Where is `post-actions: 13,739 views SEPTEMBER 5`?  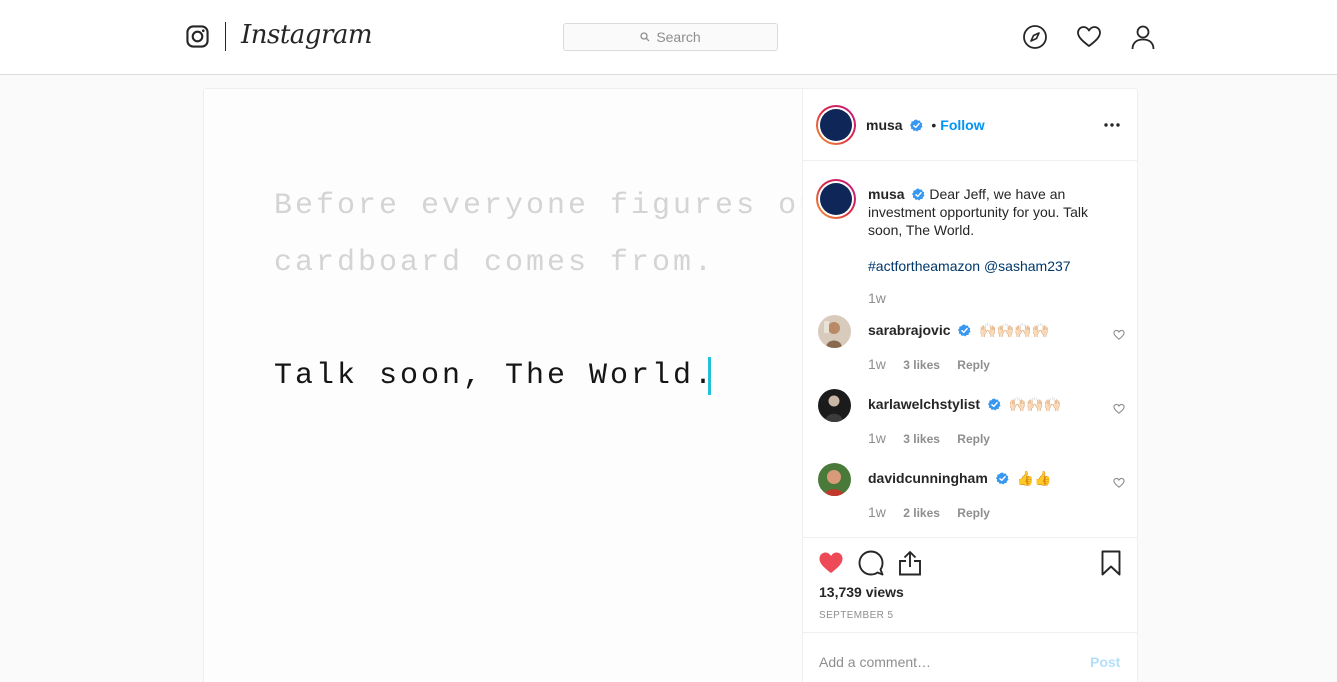
post-actions: 13,739 views SEPTEMBER 5 is located at coordinates (970, 585).